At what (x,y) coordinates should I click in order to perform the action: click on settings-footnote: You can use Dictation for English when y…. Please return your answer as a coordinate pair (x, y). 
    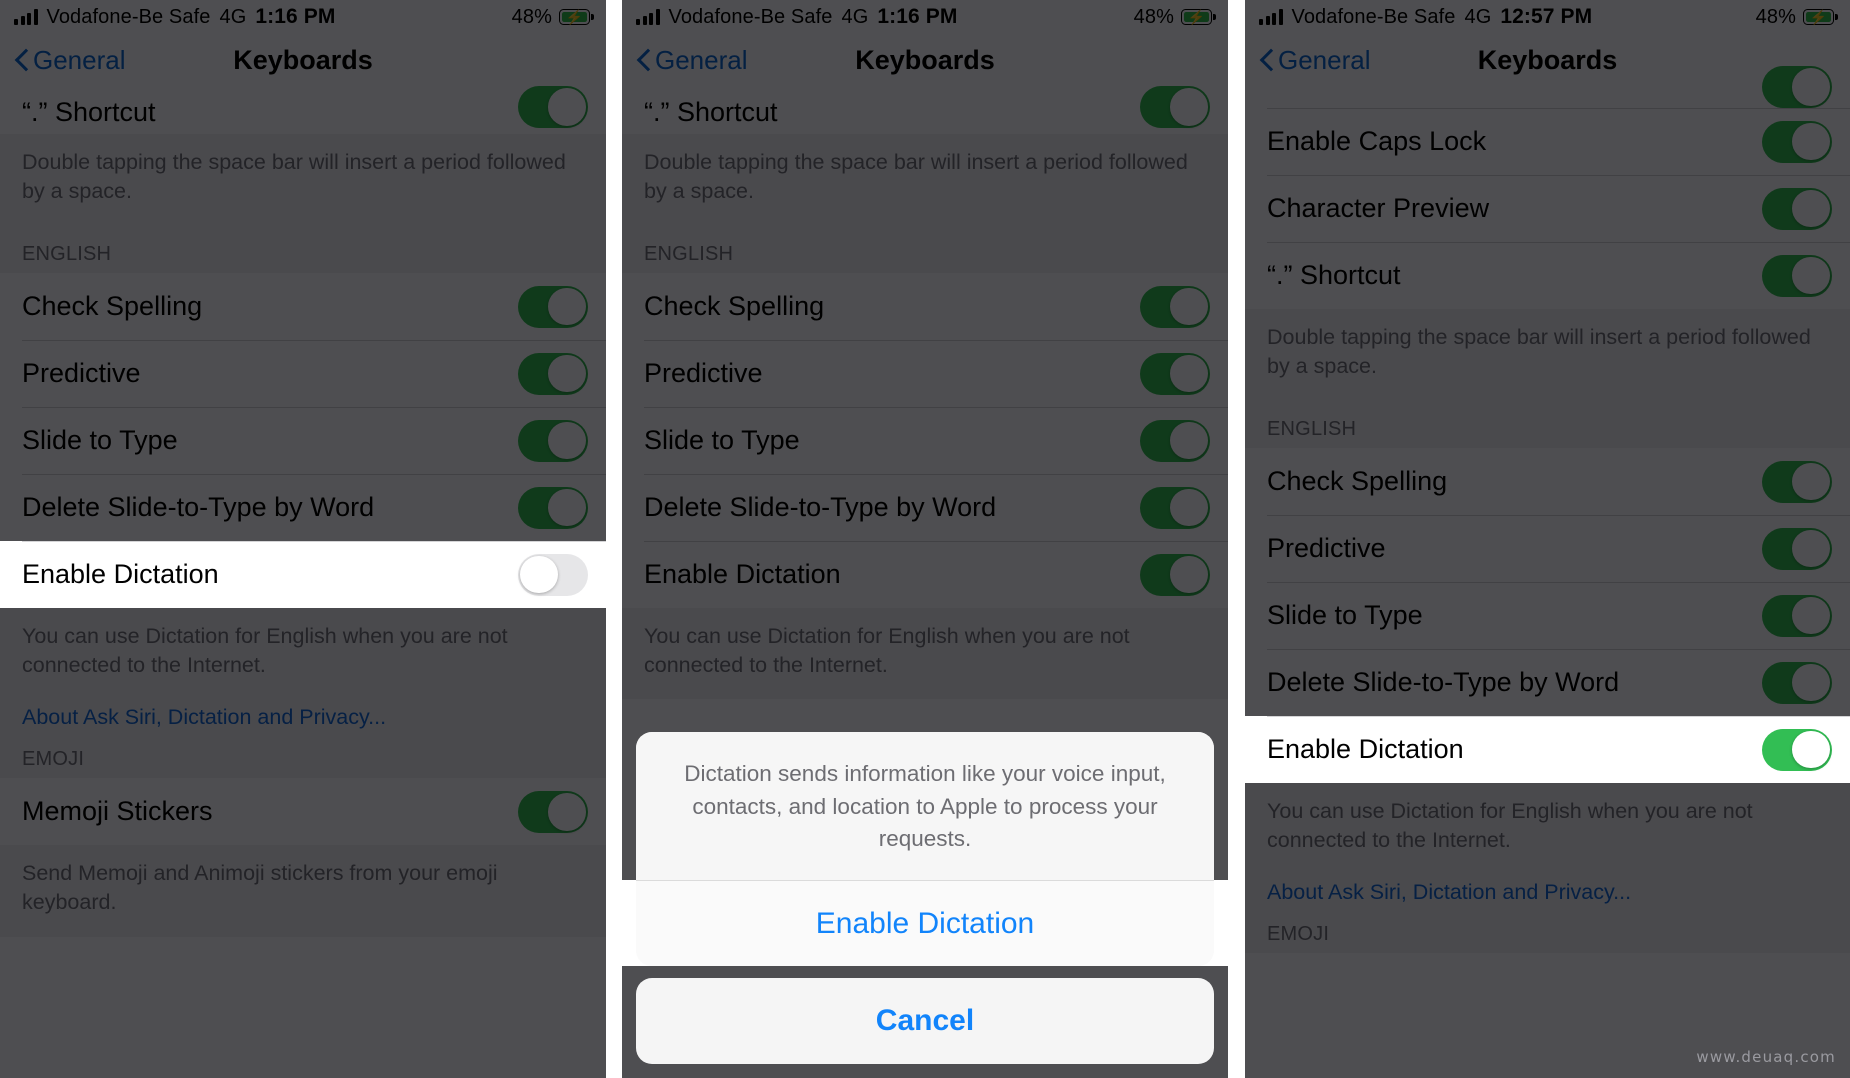
    Looking at the image, I should click on (303, 654).